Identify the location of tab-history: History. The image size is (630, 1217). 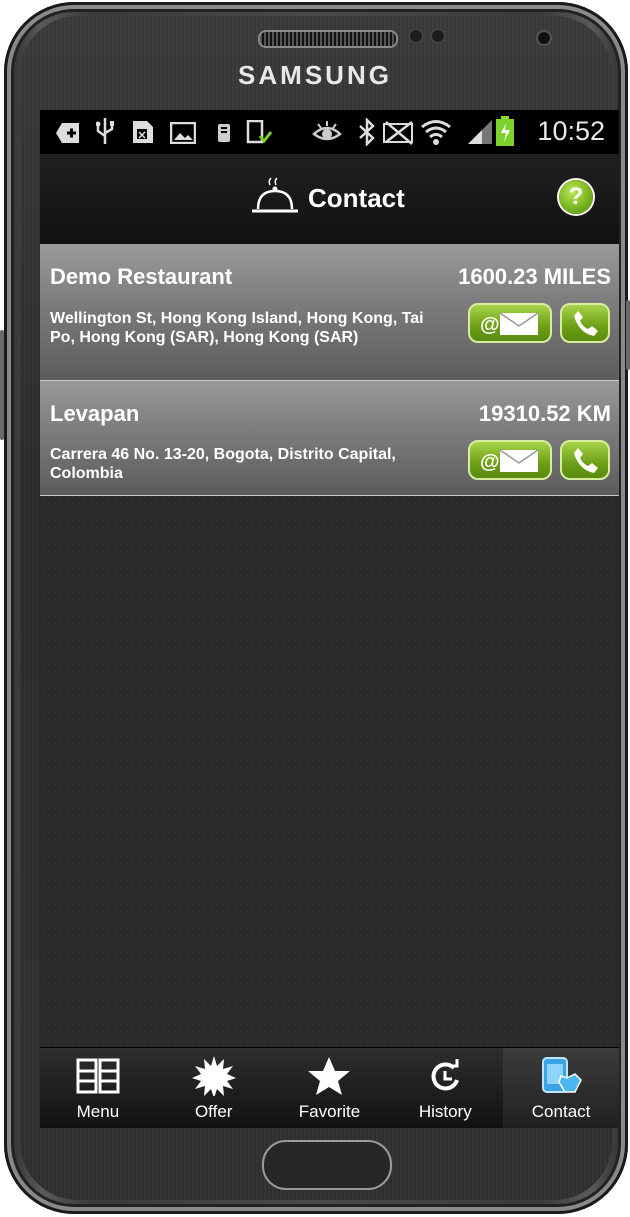
(445, 1088).